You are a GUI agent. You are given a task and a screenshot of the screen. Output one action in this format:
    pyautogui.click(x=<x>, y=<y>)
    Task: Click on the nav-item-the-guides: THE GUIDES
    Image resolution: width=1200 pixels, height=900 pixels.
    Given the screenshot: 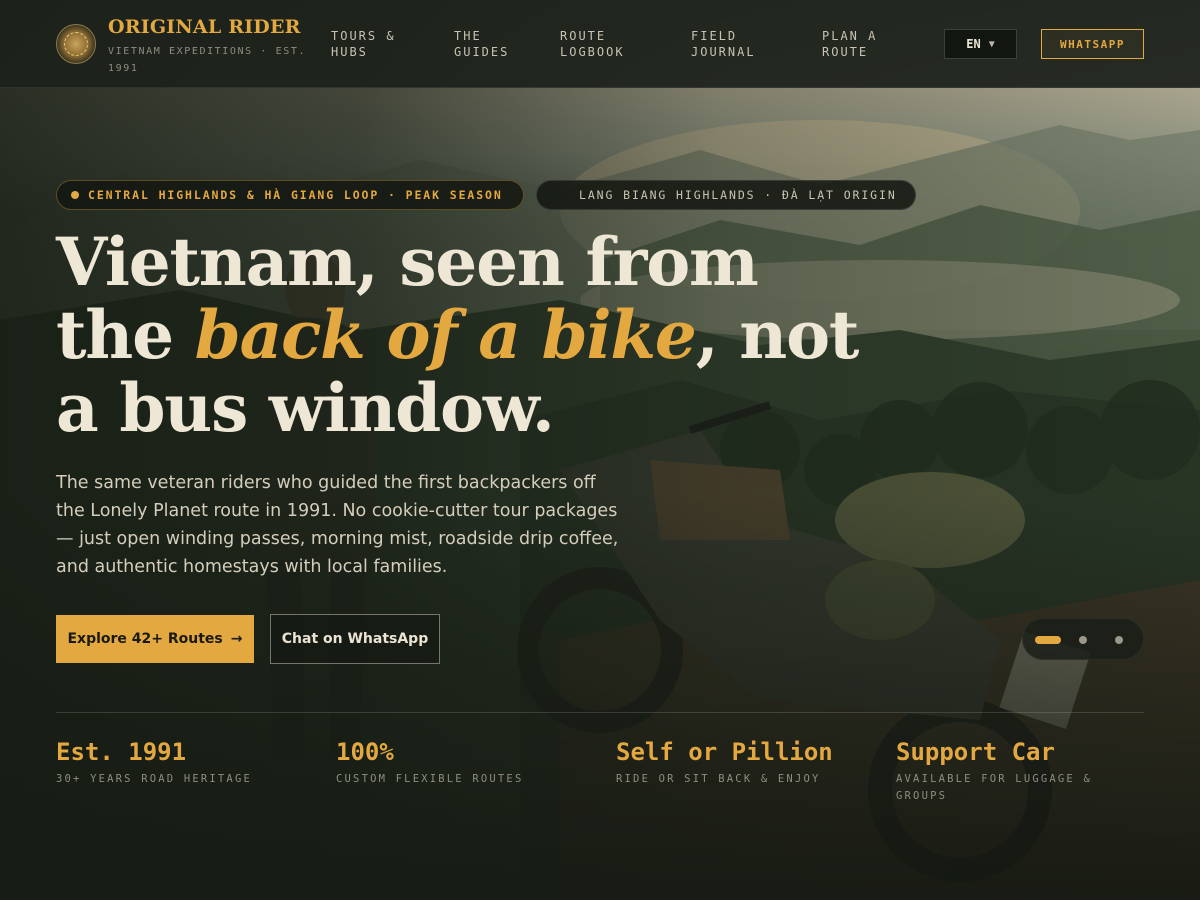 What is the action you would take?
    pyautogui.click(x=489, y=44)
    